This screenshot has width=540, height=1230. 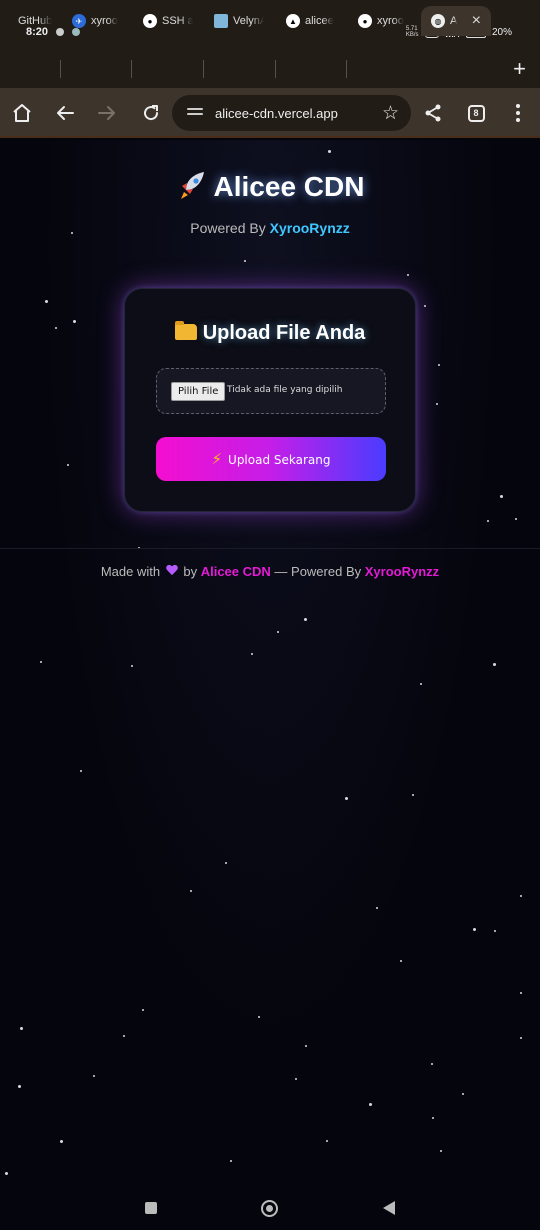 I want to click on reload-icon, so click(x=151, y=113).